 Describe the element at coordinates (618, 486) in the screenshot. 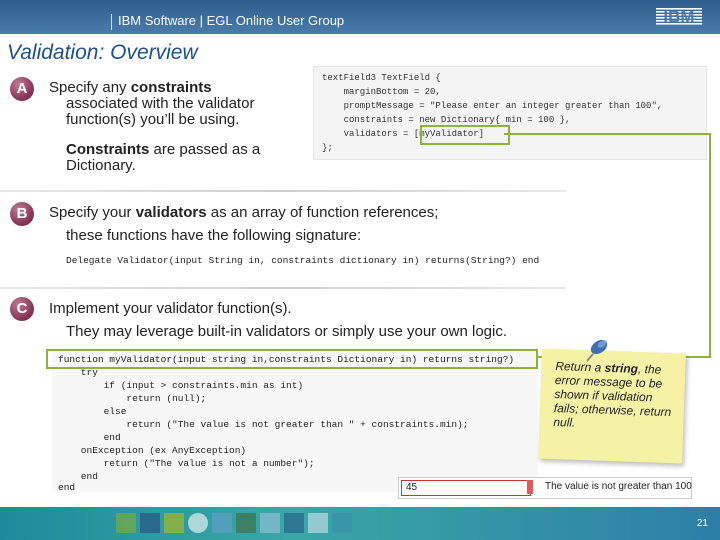

I see `validation-error-message: The value is not greater than 100` at that location.